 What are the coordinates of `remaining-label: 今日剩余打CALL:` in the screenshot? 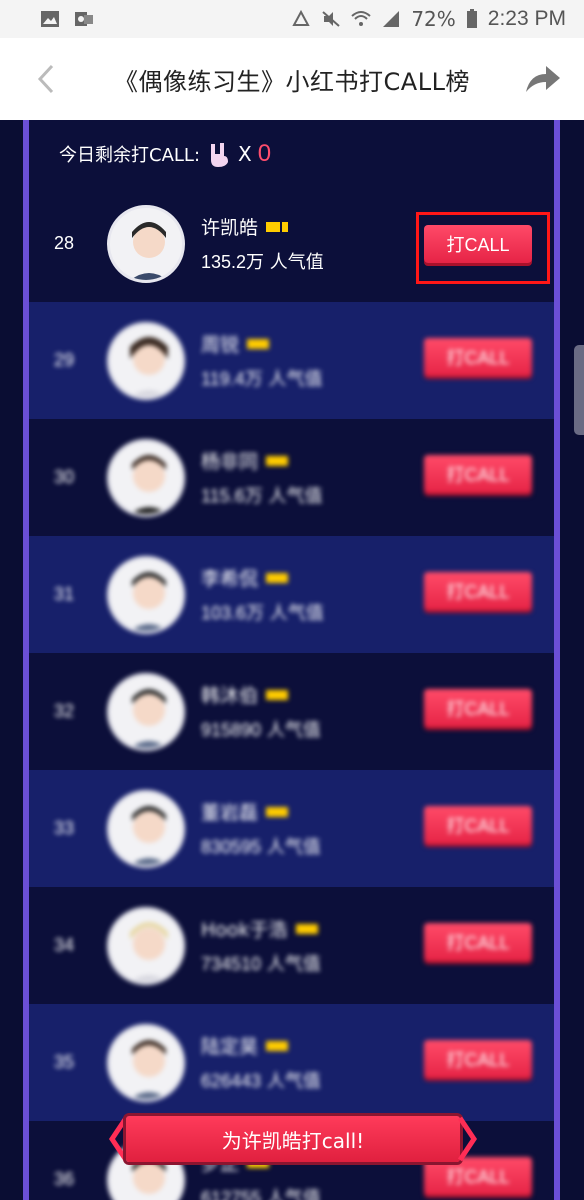 It's located at (130, 155).